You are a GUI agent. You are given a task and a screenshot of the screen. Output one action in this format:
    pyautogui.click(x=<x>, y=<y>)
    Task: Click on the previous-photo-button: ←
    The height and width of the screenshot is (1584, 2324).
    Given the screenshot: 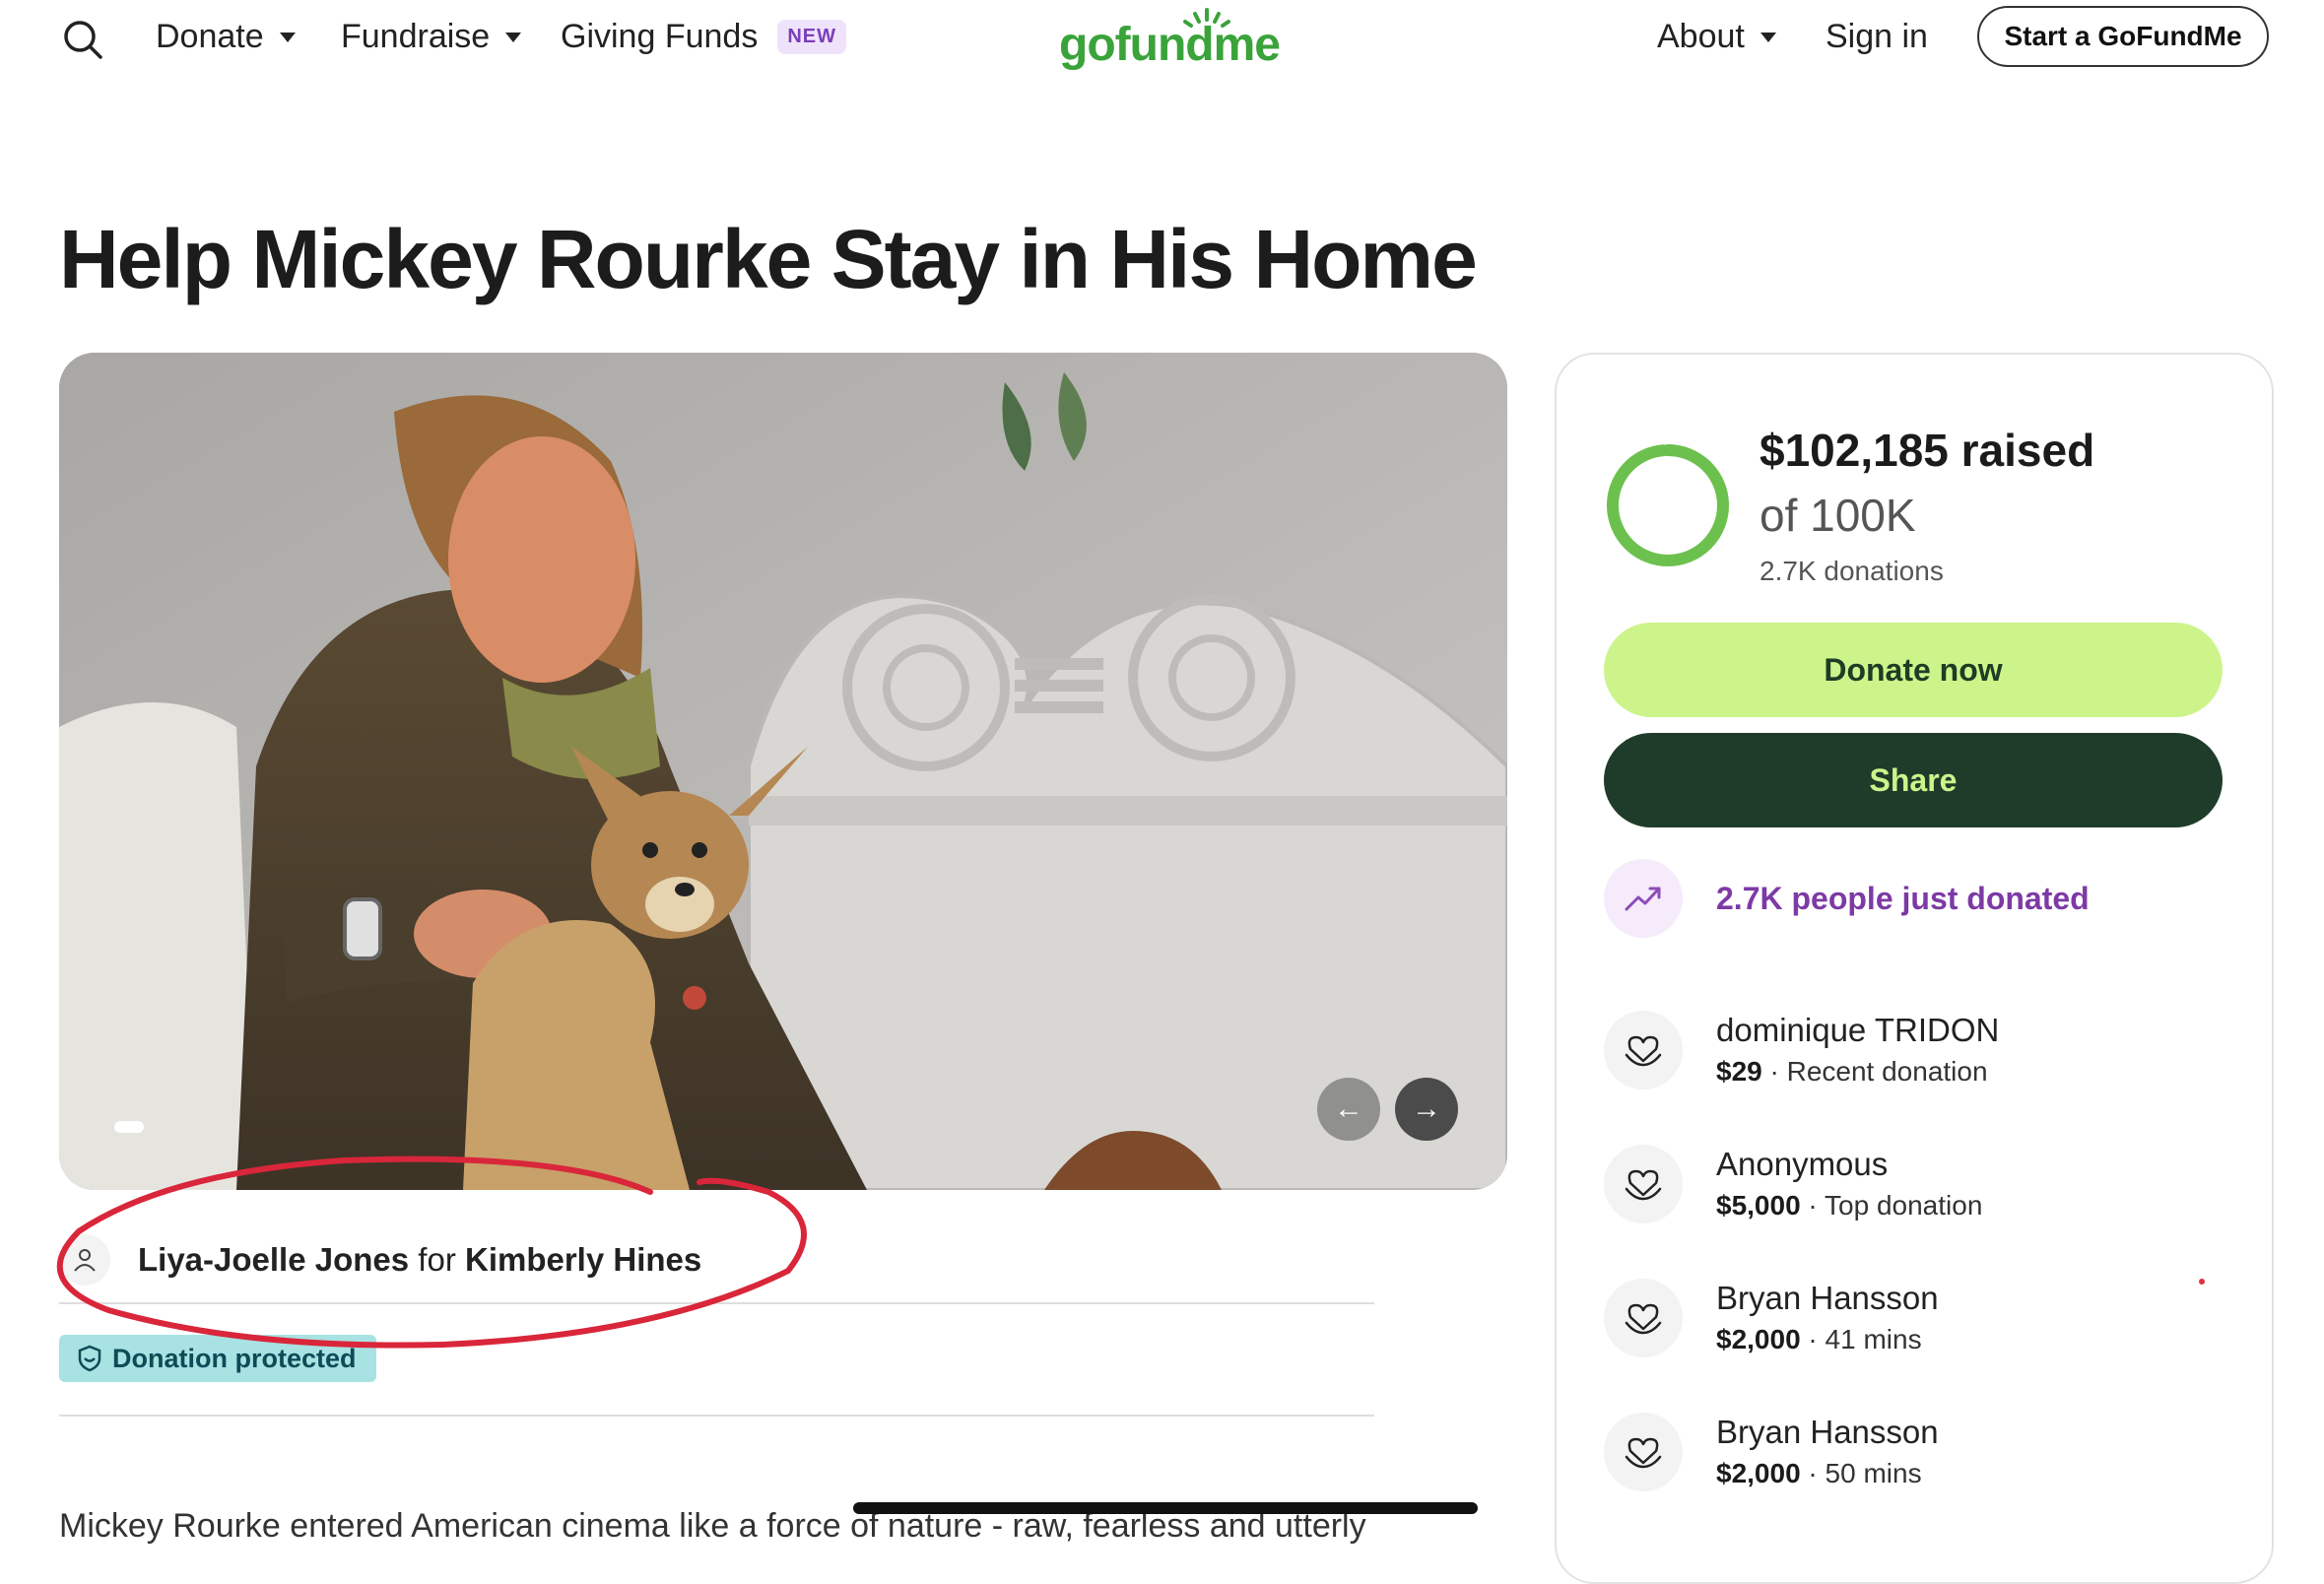 What is the action you would take?
    pyautogui.click(x=1348, y=1109)
    